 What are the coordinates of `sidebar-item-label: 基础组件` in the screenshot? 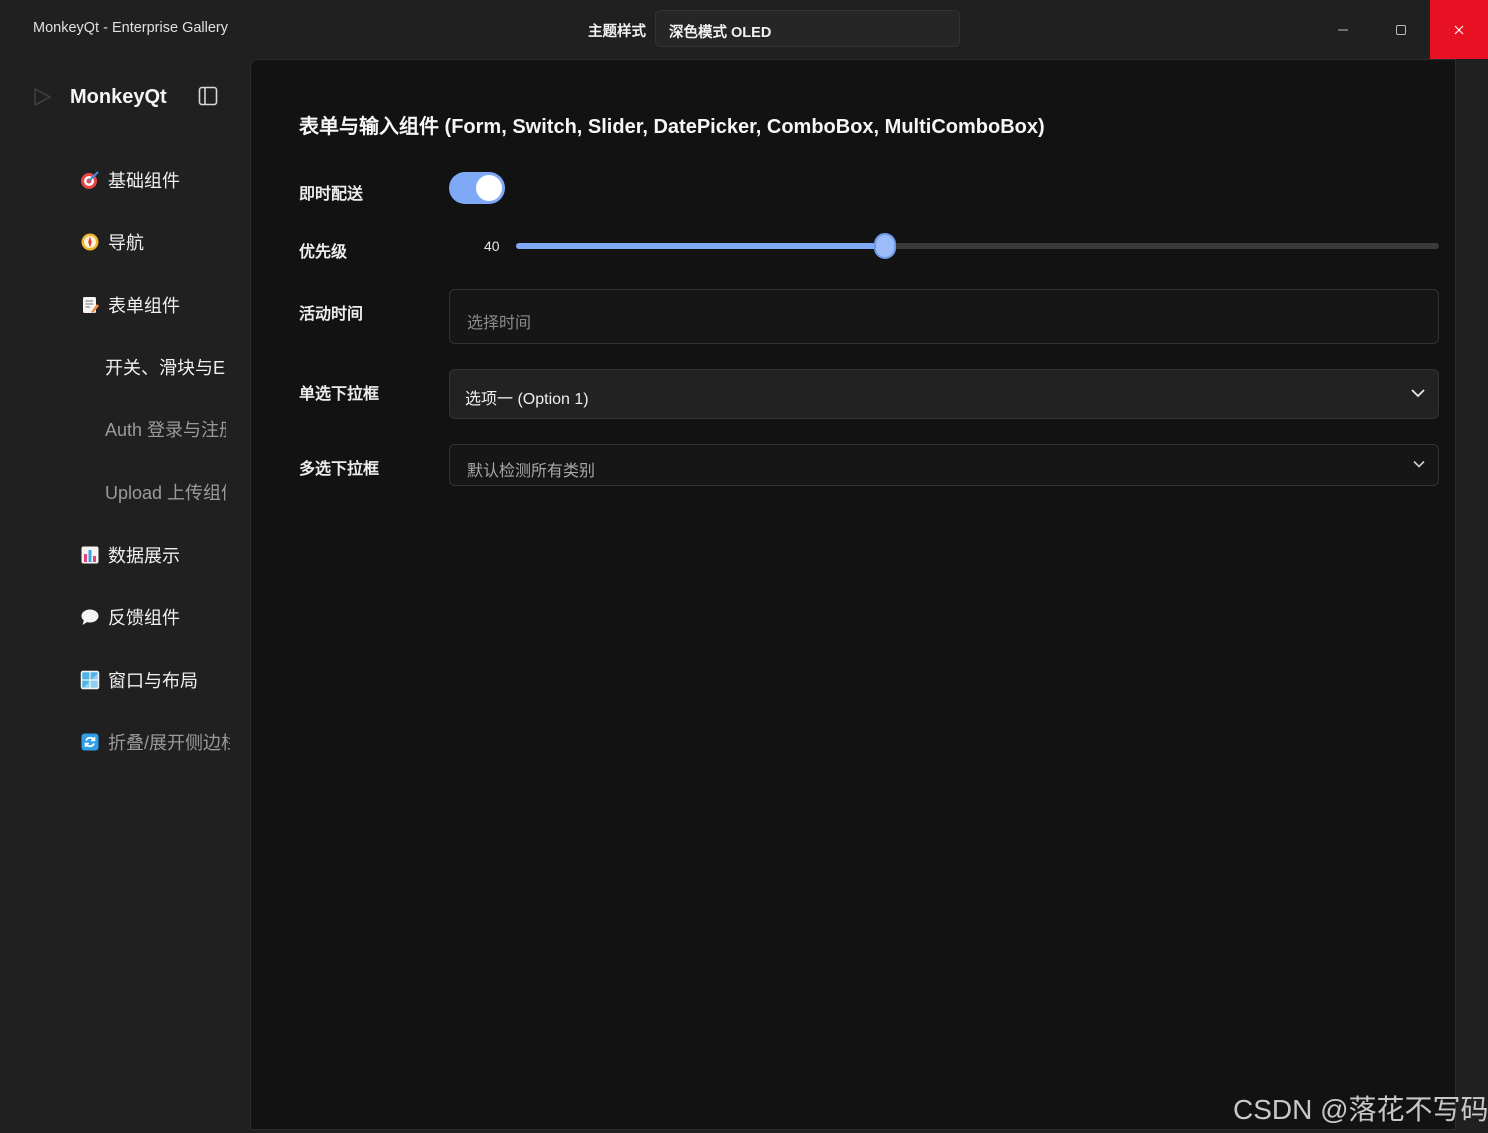 It's located at (144, 181).